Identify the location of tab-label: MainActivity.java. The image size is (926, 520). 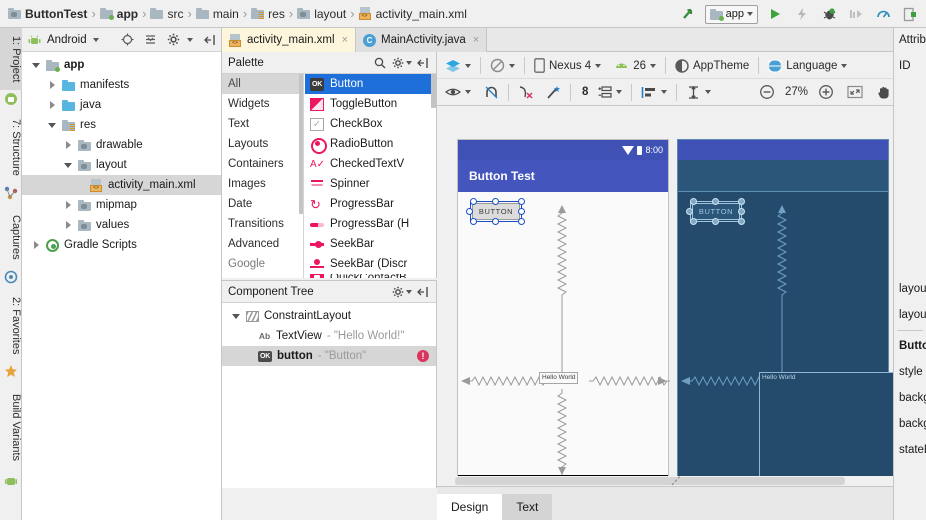
(423, 40).